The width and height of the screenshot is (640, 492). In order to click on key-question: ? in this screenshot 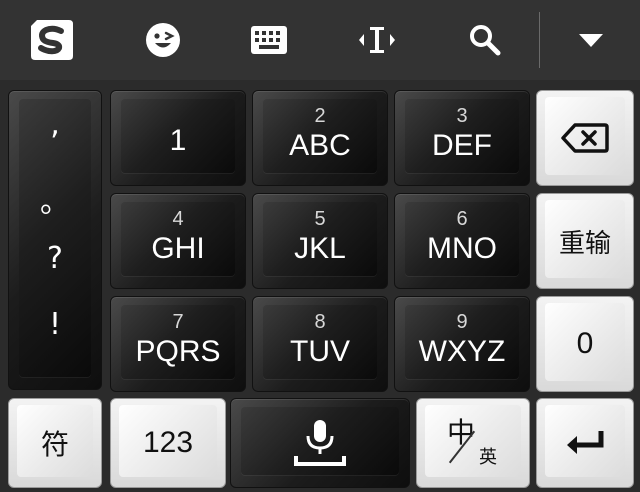, I will do `click(55, 258)`.